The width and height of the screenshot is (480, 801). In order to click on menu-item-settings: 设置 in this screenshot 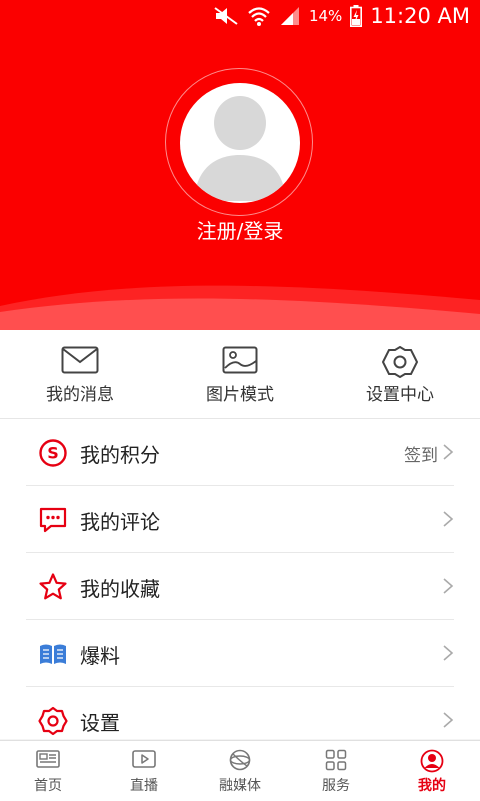, I will do `click(240, 713)`.